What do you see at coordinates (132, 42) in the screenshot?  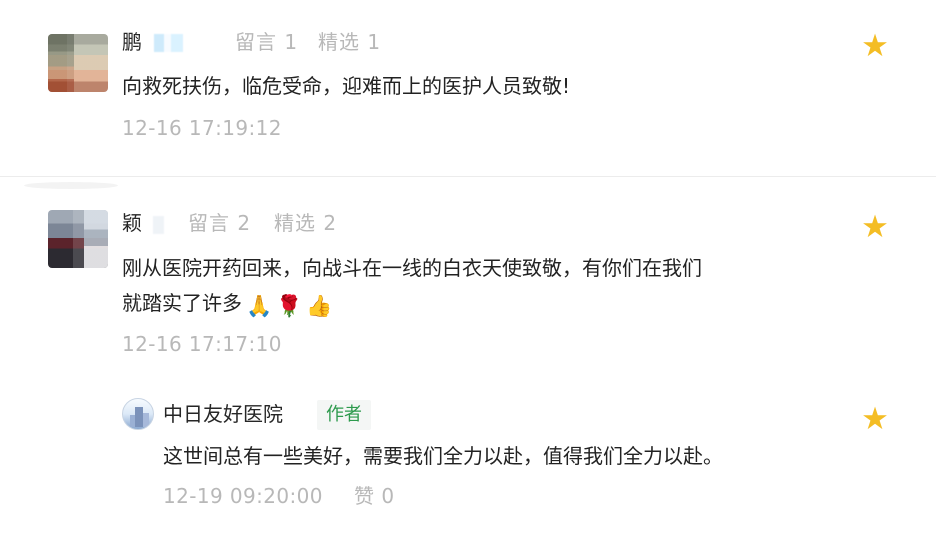 I see `commenter-name: 鹏` at bounding box center [132, 42].